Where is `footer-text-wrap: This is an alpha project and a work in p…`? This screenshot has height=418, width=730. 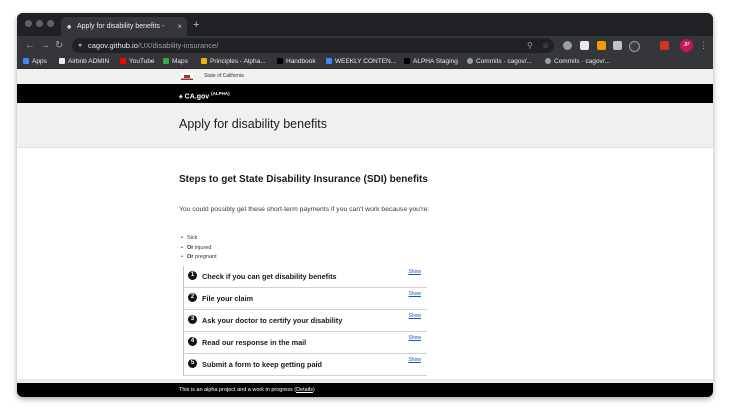 footer-text-wrap: This is an alpha project and a work in p… is located at coordinates (247, 390).